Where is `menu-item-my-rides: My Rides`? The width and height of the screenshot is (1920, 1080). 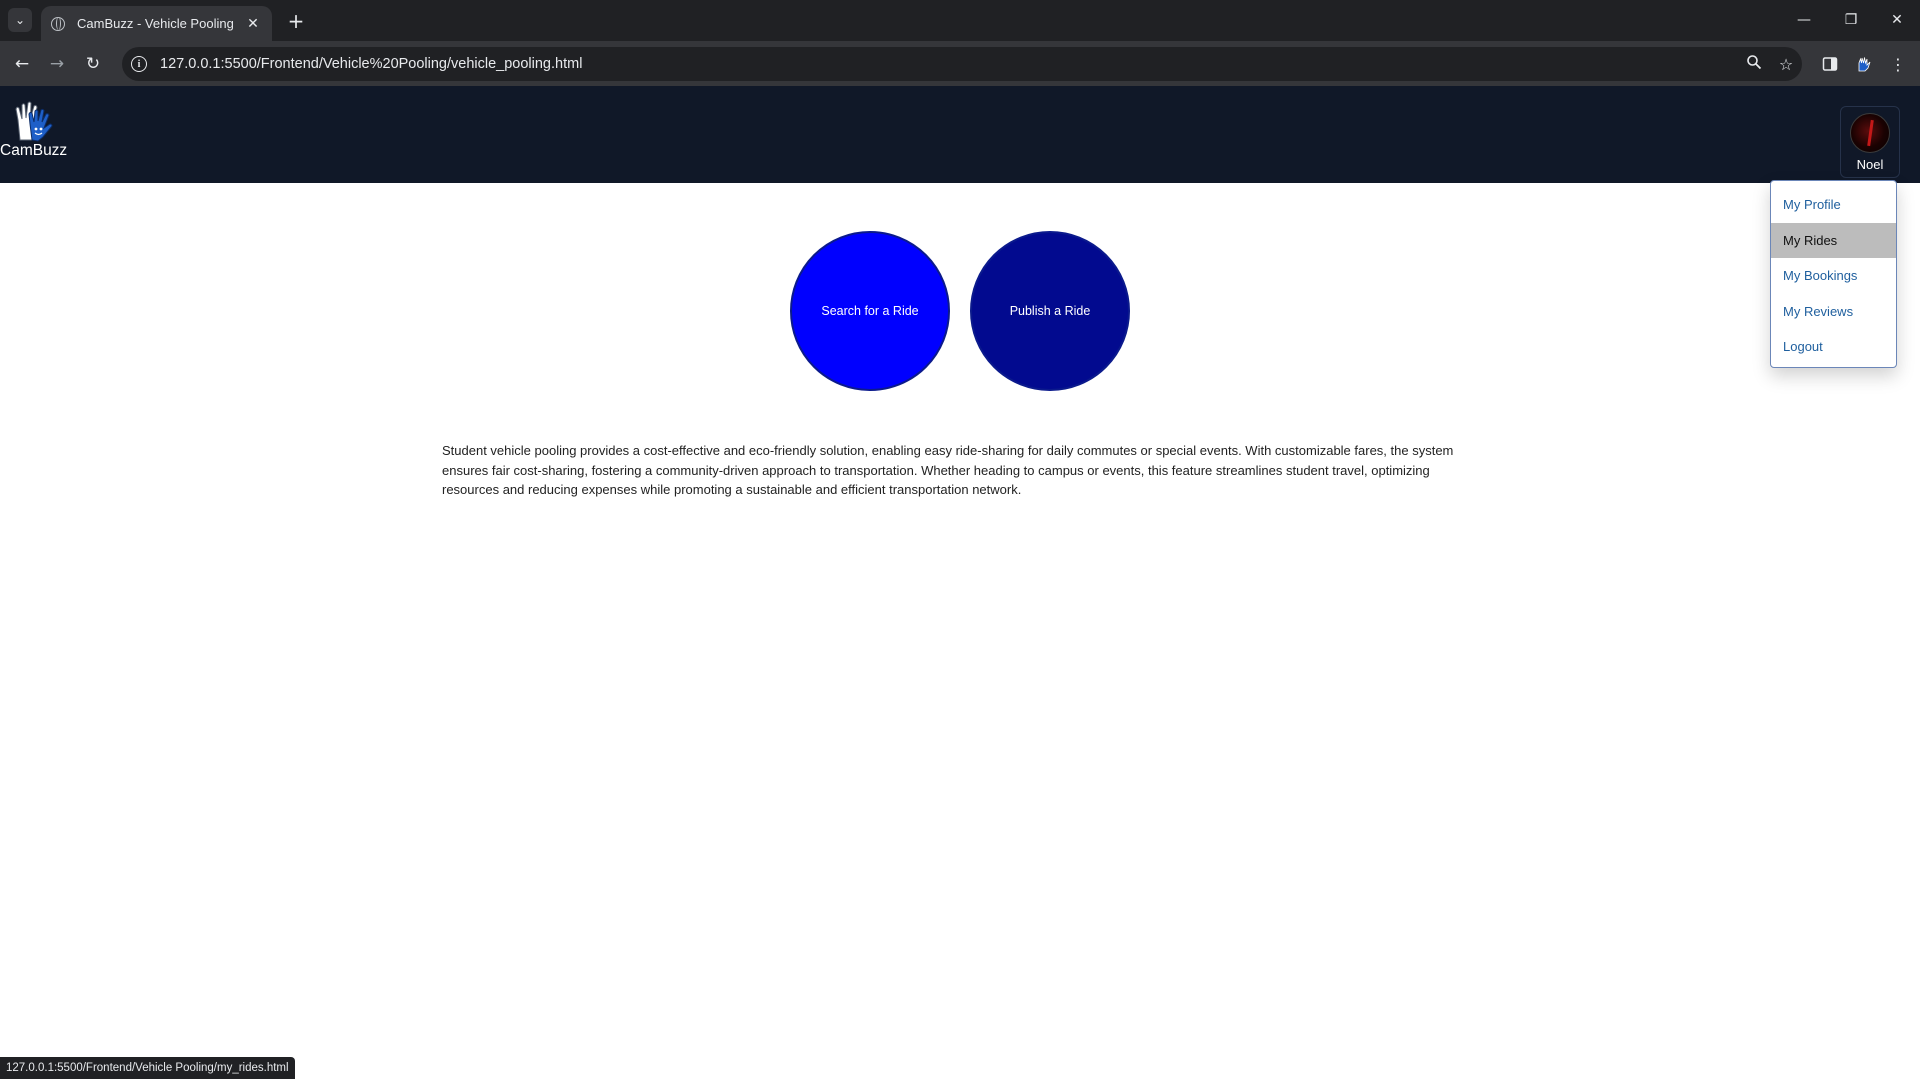
menu-item-my-rides: My Rides is located at coordinates (1833, 240).